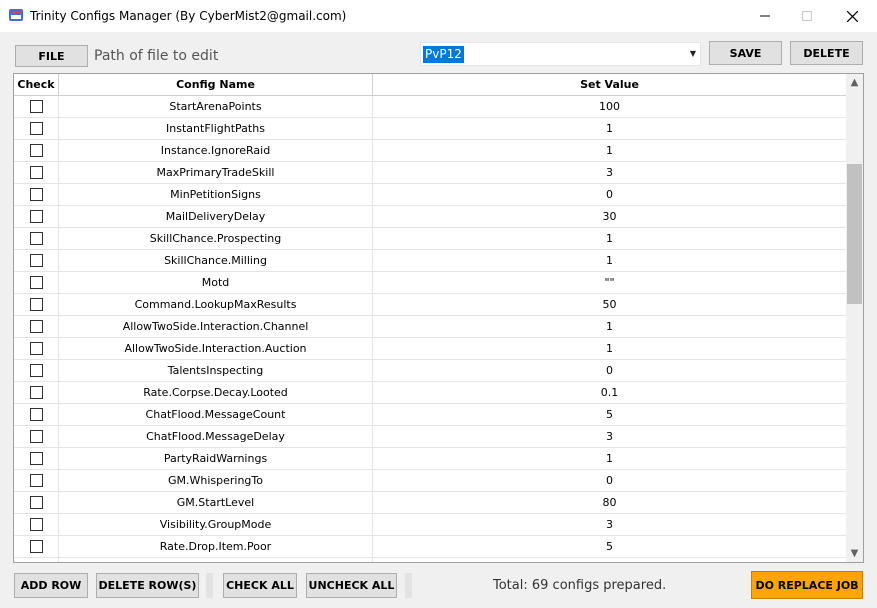 This screenshot has height=608, width=877. What do you see at coordinates (216, 150) in the screenshot?
I see `config-name-cell: Instance.IgnoreRaid` at bounding box center [216, 150].